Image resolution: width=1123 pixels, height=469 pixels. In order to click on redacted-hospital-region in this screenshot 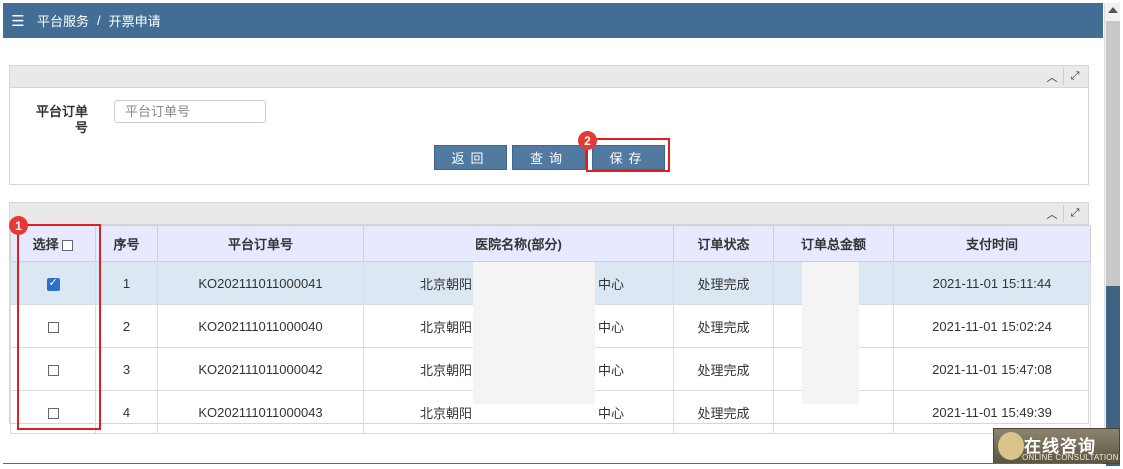, I will do `click(534, 333)`.